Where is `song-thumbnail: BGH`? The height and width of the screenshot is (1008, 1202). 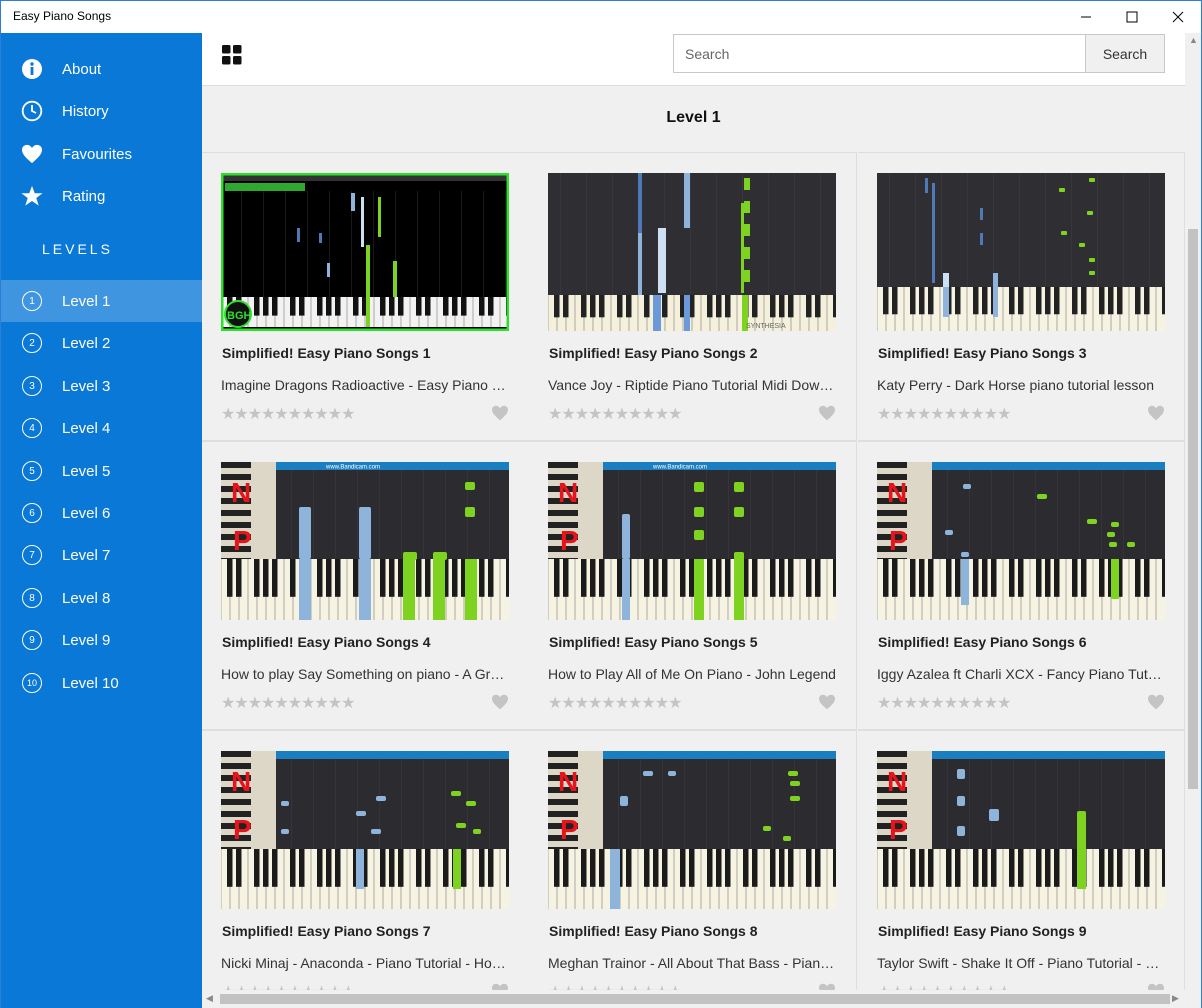 song-thumbnail: BGH is located at coordinates (365, 252).